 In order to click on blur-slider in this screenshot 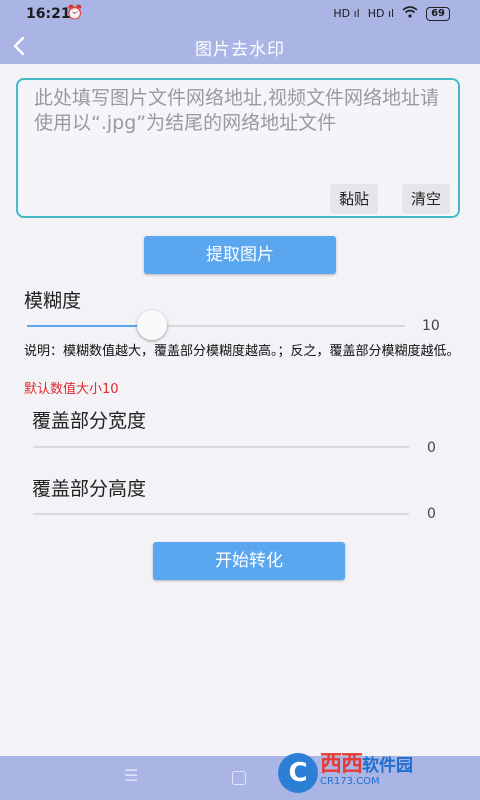, I will do `click(216, 325)`.